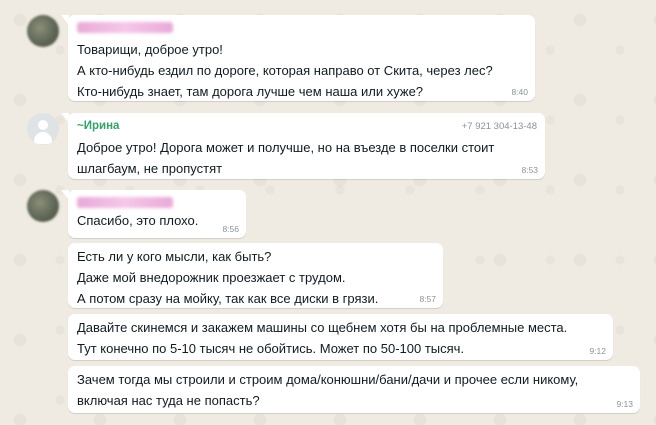  What do you see at coordinates (597, 351) in the screenshot?
I see `message-timestamp: 9:12` at bounding box center [597, 351].